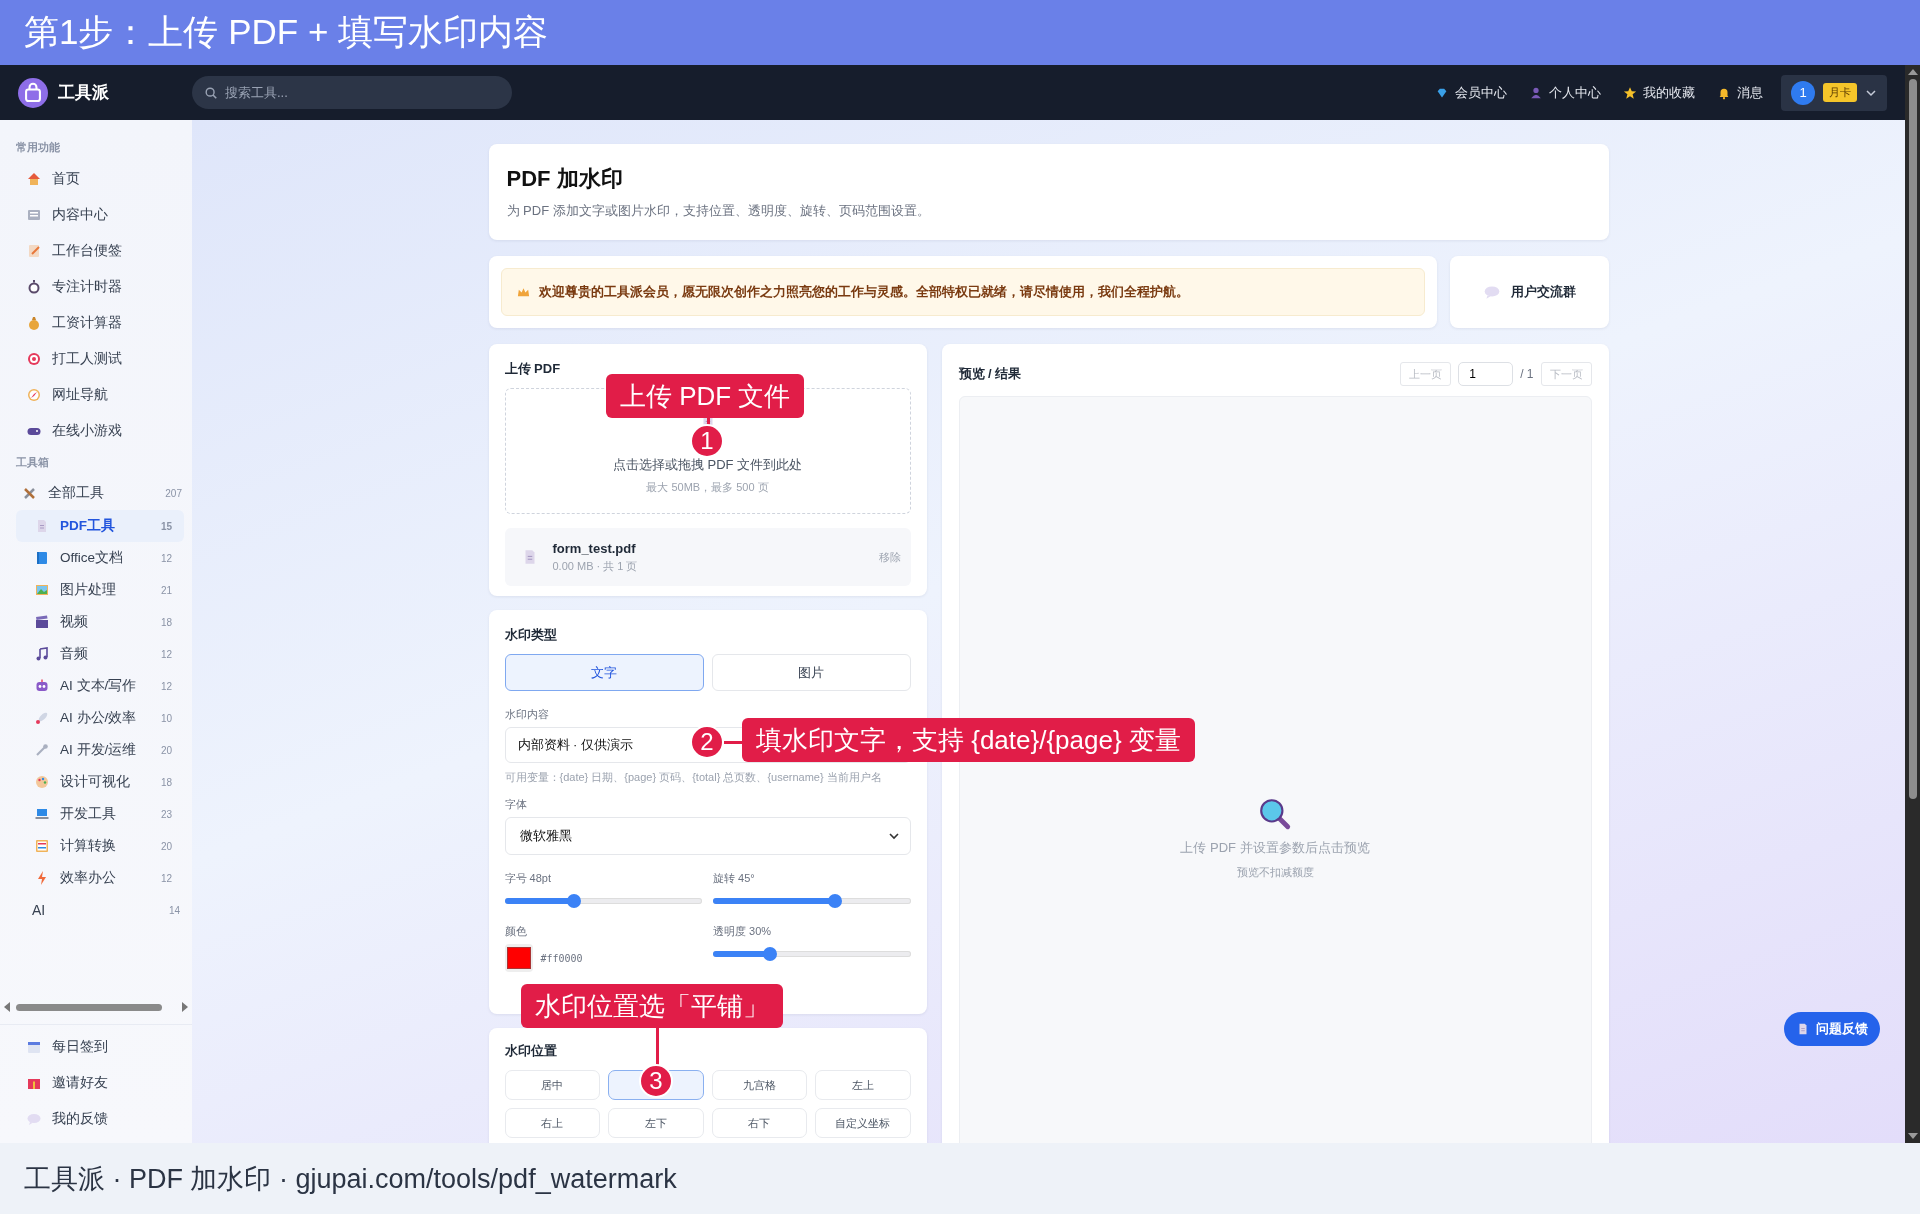 The image size is (1920, 1214). I want to click on variables-hint: 可用变量：{date} 日期、{page} 页码、{total} 总页数、{username} 当前用户名, so click(693, 777).